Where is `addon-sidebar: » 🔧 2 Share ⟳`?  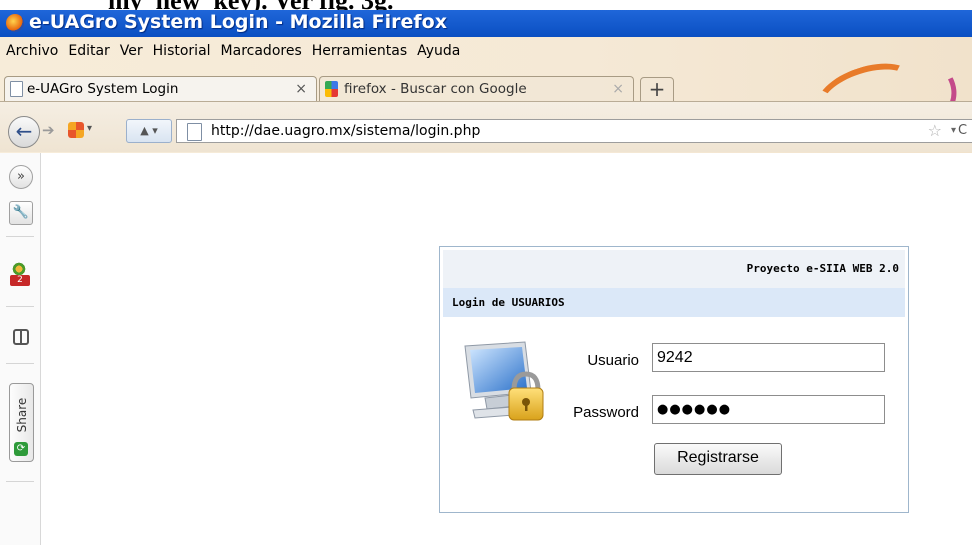 addon-sidebar: » 🔧 2 Share ⟳ is located at coordinates (20, 349).